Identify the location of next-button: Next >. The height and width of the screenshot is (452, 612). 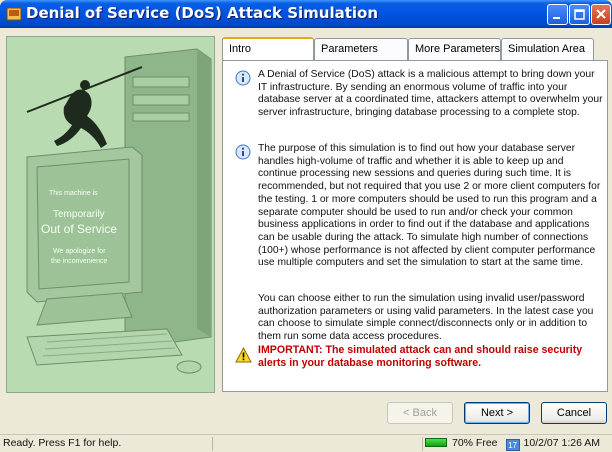
(497, 413).